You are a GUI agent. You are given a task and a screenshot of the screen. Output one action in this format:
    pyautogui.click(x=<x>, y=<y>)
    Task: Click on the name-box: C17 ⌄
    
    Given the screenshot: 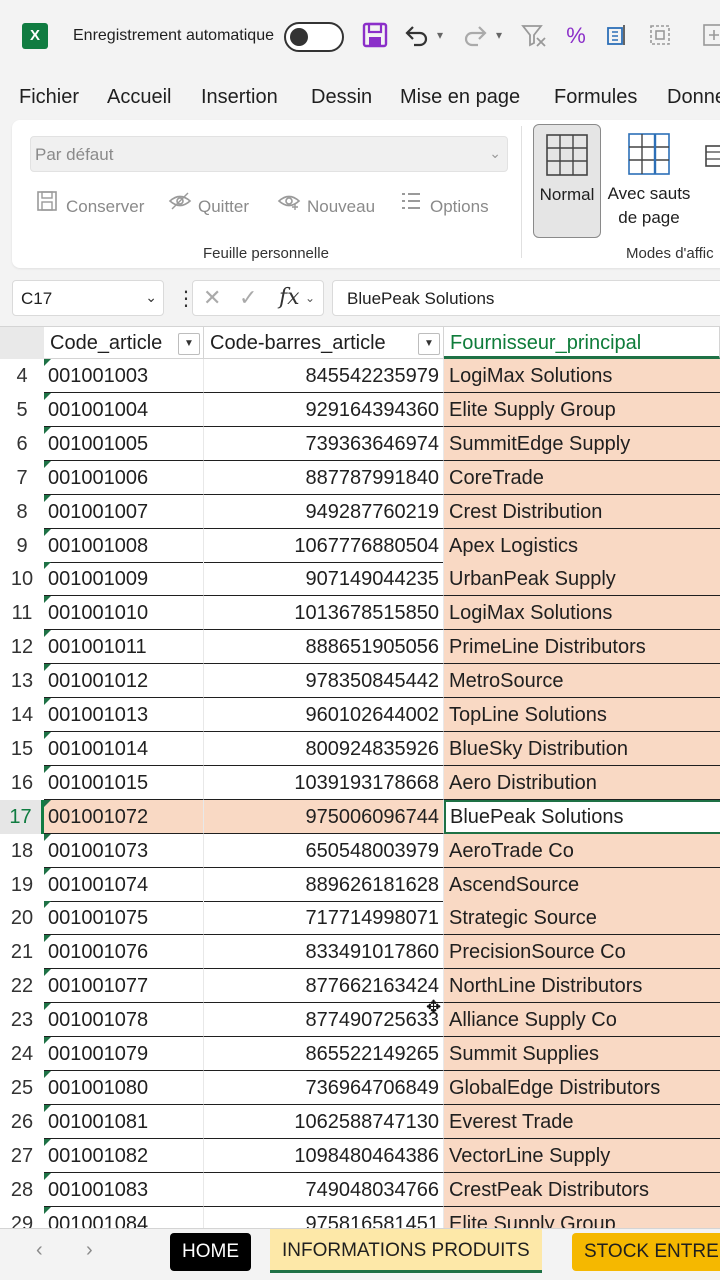 What is the action you would take?
    pyautogui.click(x=88, y=298)
    